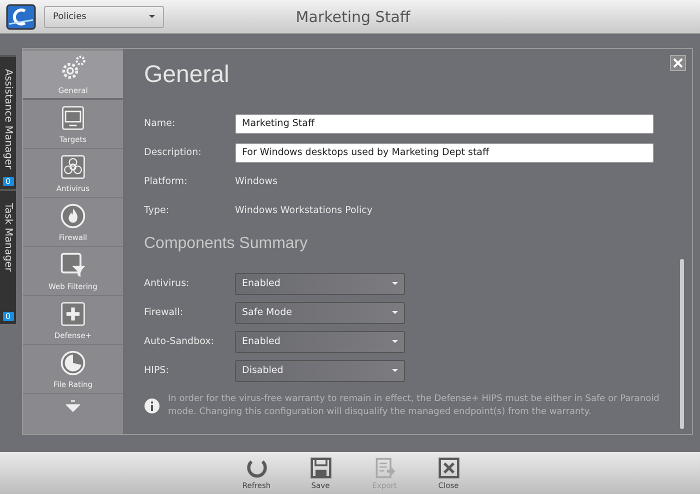 This screenshot has height=494, width=700. What do you see at coordinates (444, 152) in the screenshot?
I see `input-field: For Windows desktops used by Marketing Dept staff` at bounding box center [444, 152].